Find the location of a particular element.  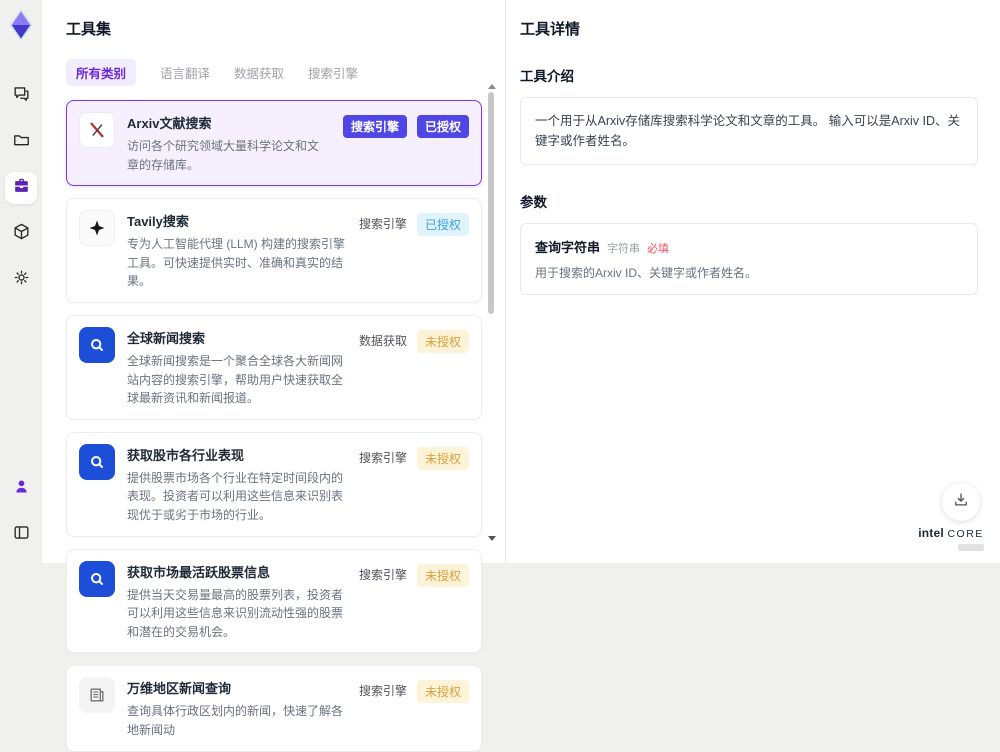

folder-icon is located at coordinates (21, 142).